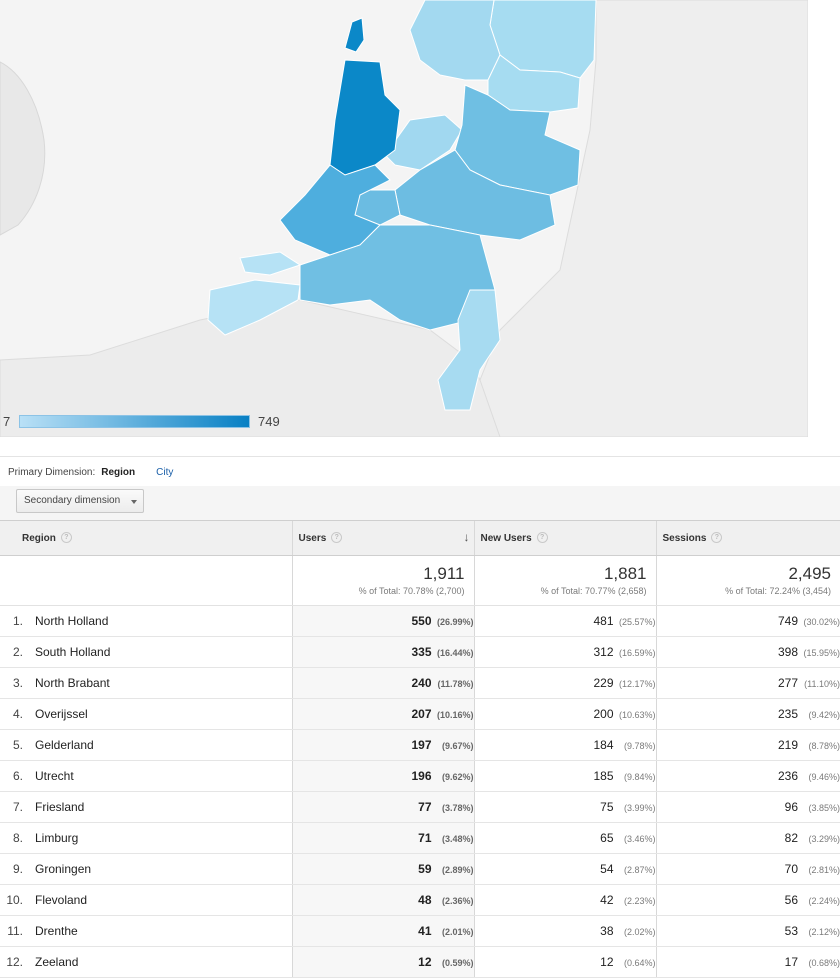 This screenshot has height=978, width=840. Describe the element at coordinates (146, 838) in the screenshot. I see `region-cell: 8. Limburg` at that location.